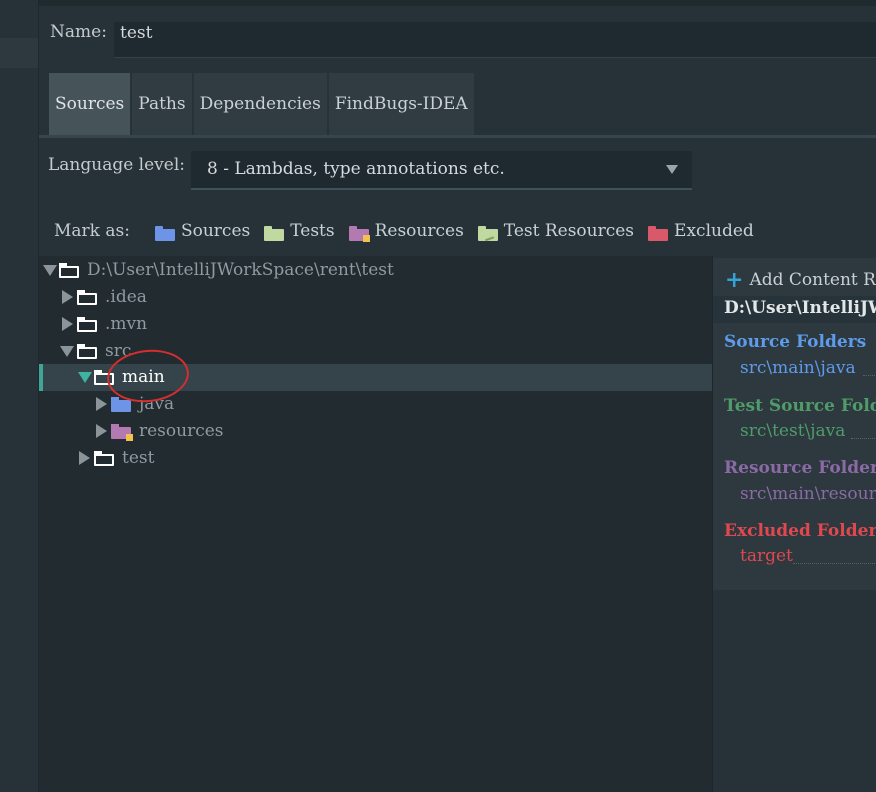 The width and height of the screenshot is (876, 792). What do you see at coordinates (714, 231) in the screenshot?
I see `mark-excluded-label: Excluded` at bounding box center [714, 231].